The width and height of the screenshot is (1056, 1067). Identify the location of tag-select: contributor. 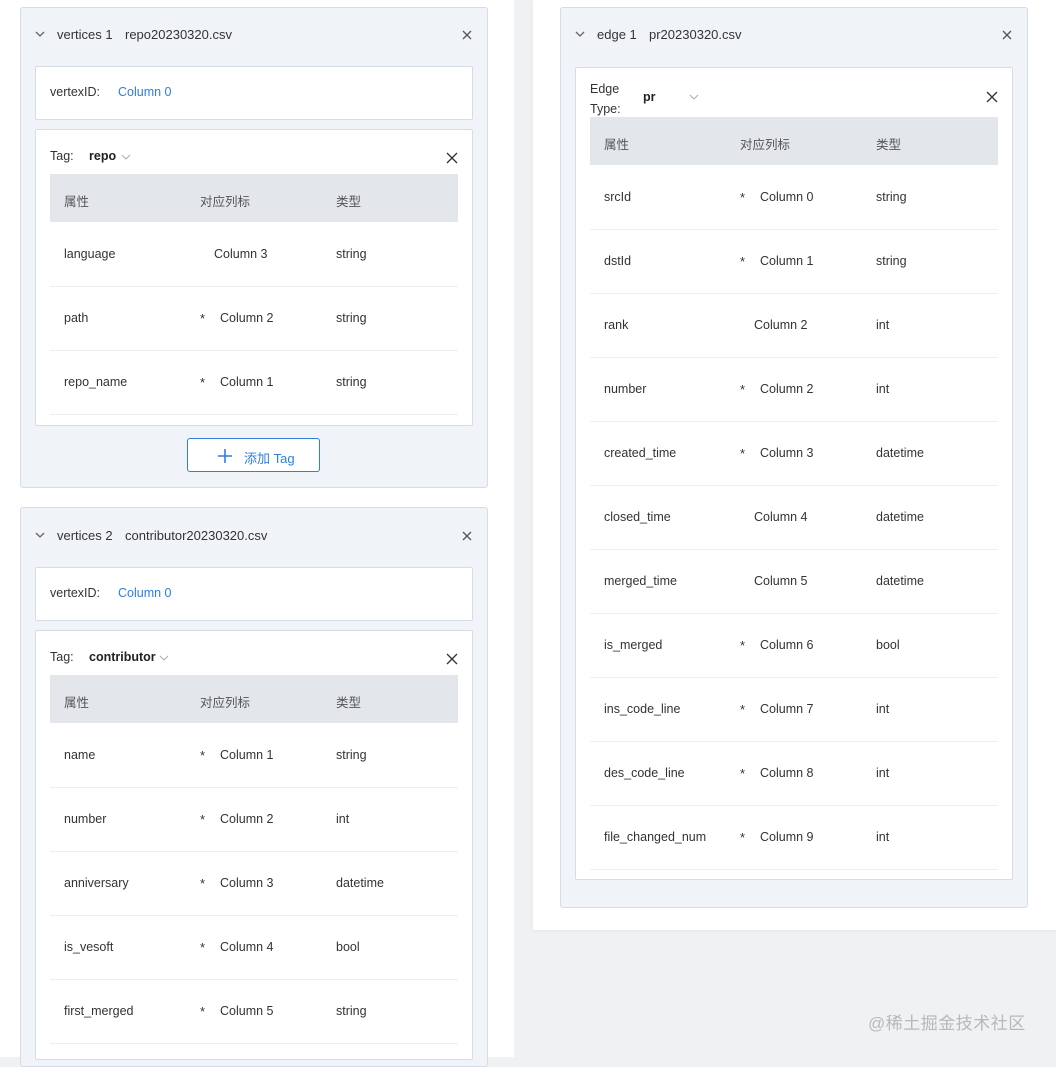
(122, 657).